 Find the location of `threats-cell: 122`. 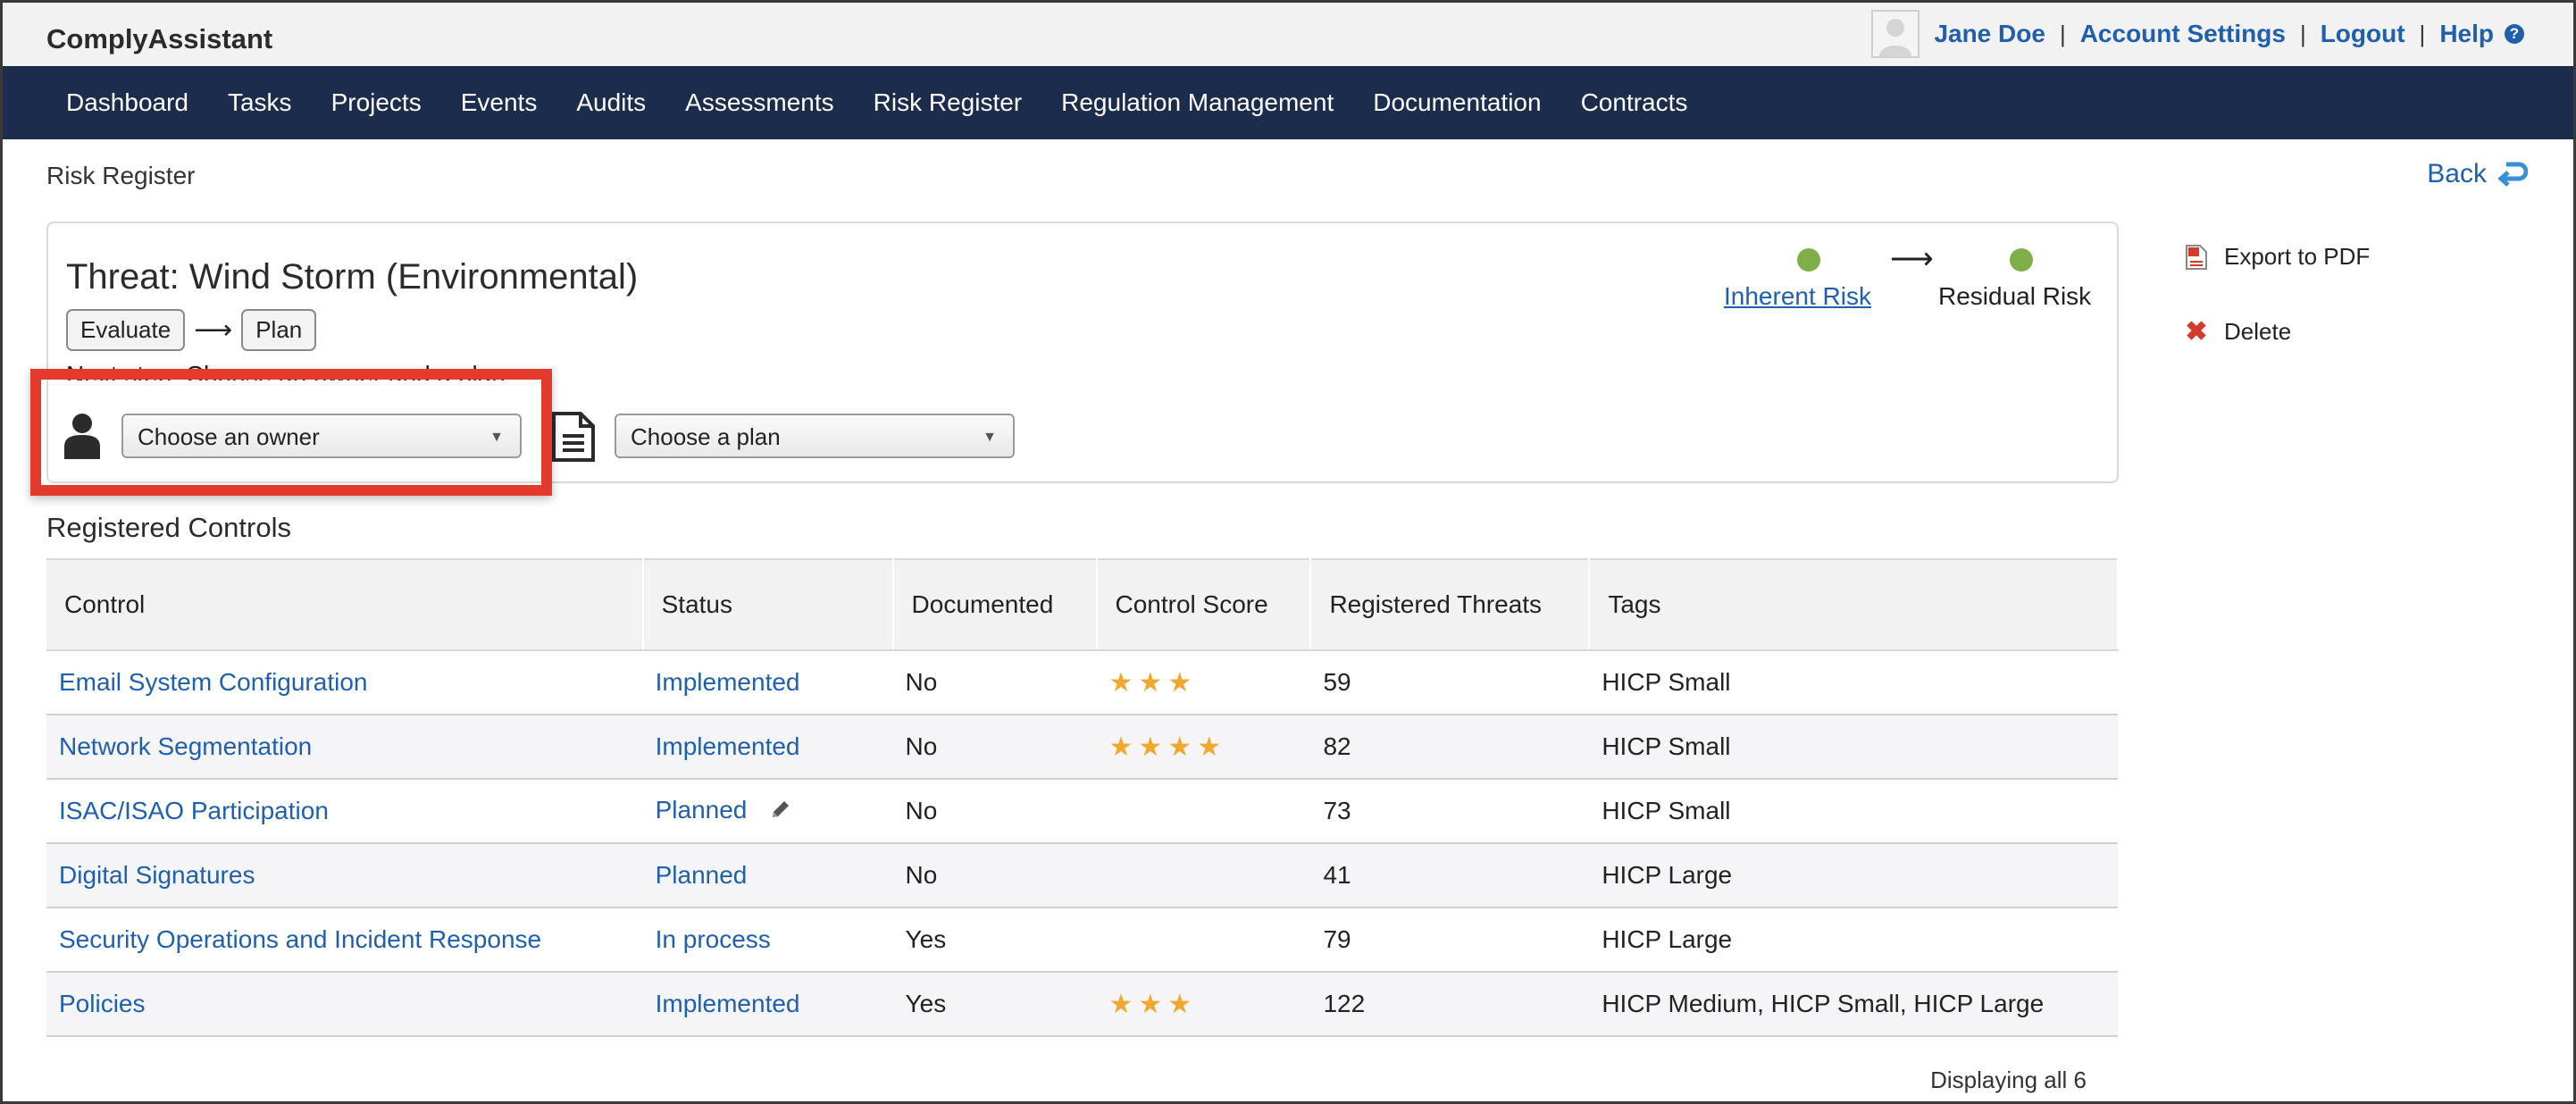

threats-cell: 122 is located at coordinates (1450, 1005).